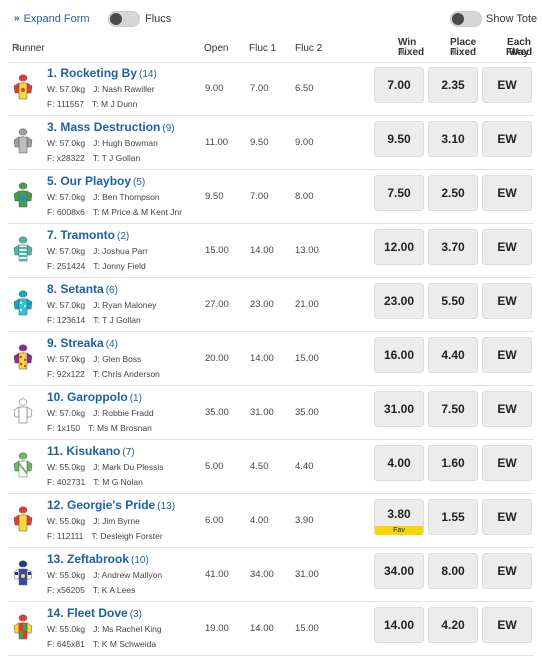 The image size is (542, 667). I want to click on fluc2-price: 4.40, so click(304, 466).